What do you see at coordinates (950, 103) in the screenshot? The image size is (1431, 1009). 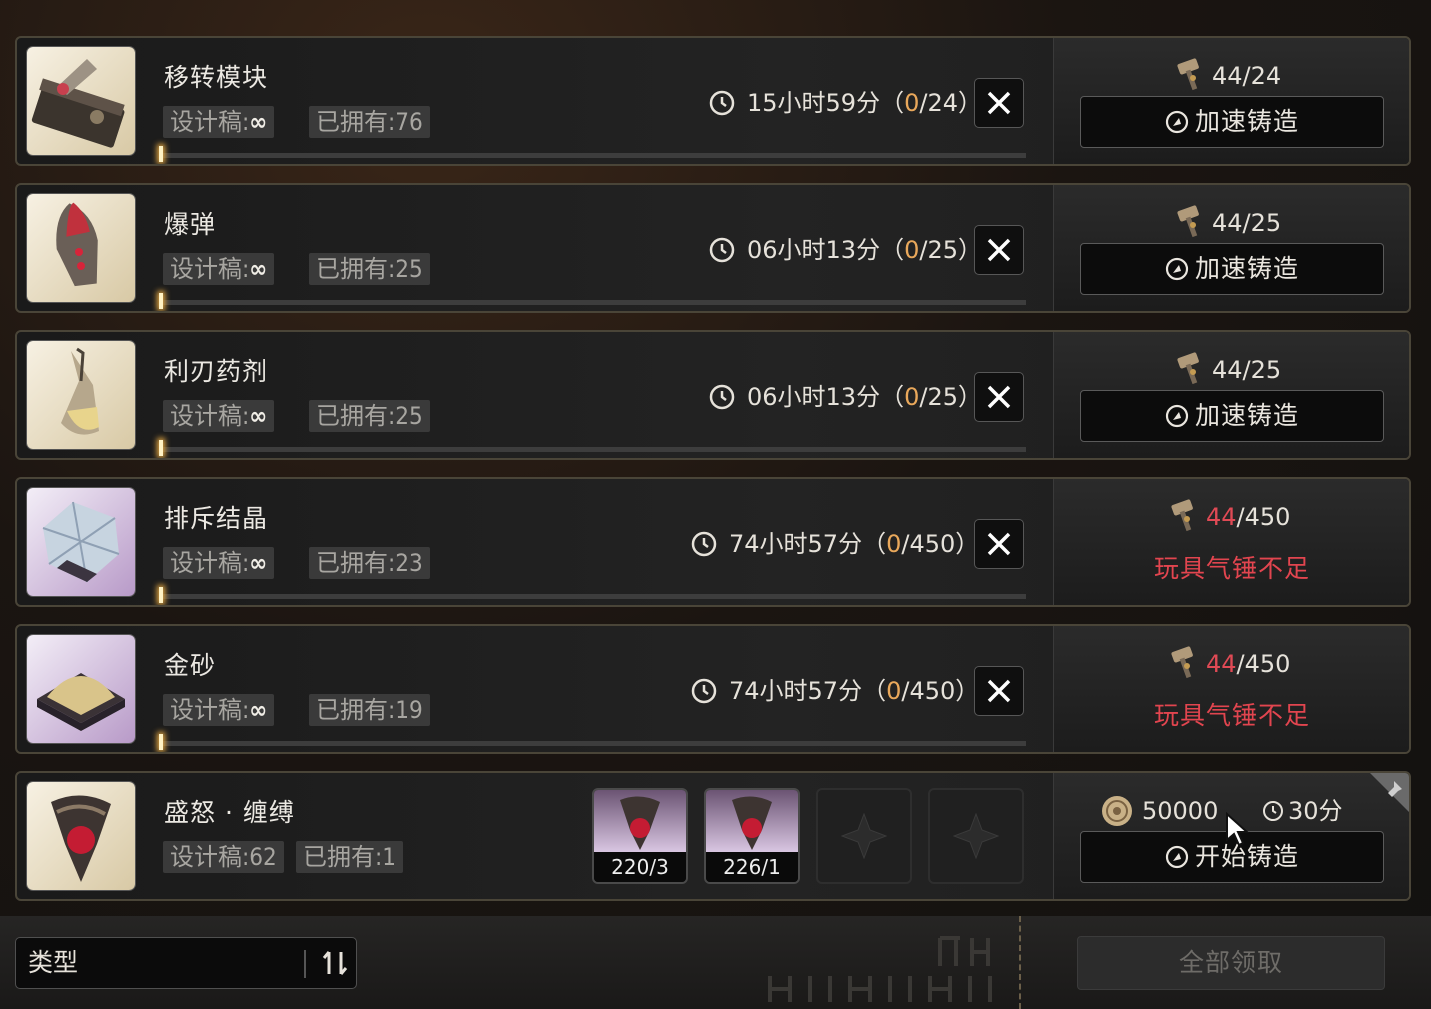 I see `timer-total: /24）` at bounding box center [950, 103].